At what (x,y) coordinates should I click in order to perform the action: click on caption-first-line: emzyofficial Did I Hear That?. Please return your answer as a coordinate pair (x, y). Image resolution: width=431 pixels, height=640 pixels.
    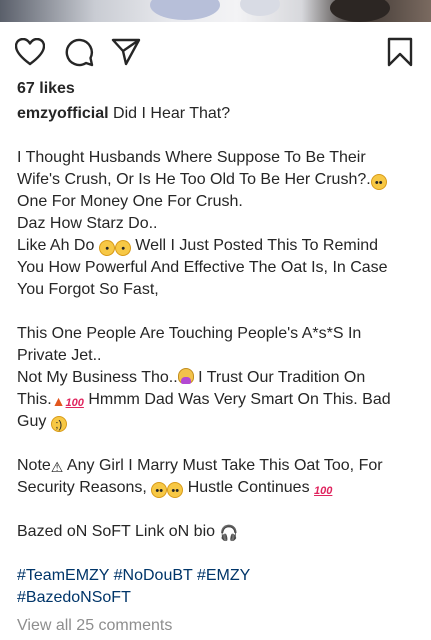
    Looking at the image, I should click on (217, 114).